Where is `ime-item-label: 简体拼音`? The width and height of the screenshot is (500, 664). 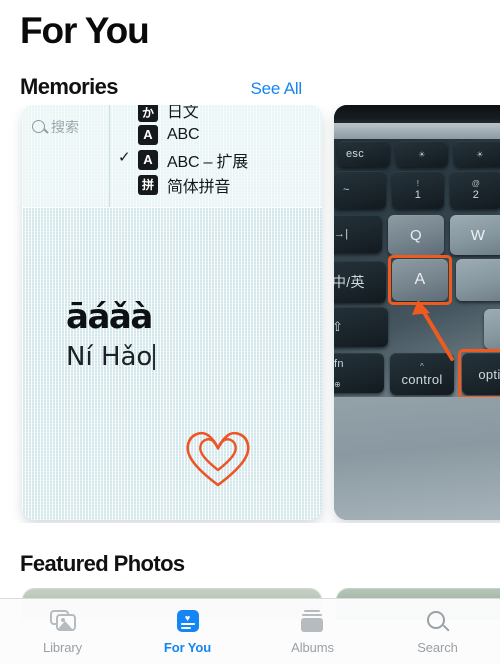 ime-item-label: 简体拼音 is located at coordinates (199, 187).